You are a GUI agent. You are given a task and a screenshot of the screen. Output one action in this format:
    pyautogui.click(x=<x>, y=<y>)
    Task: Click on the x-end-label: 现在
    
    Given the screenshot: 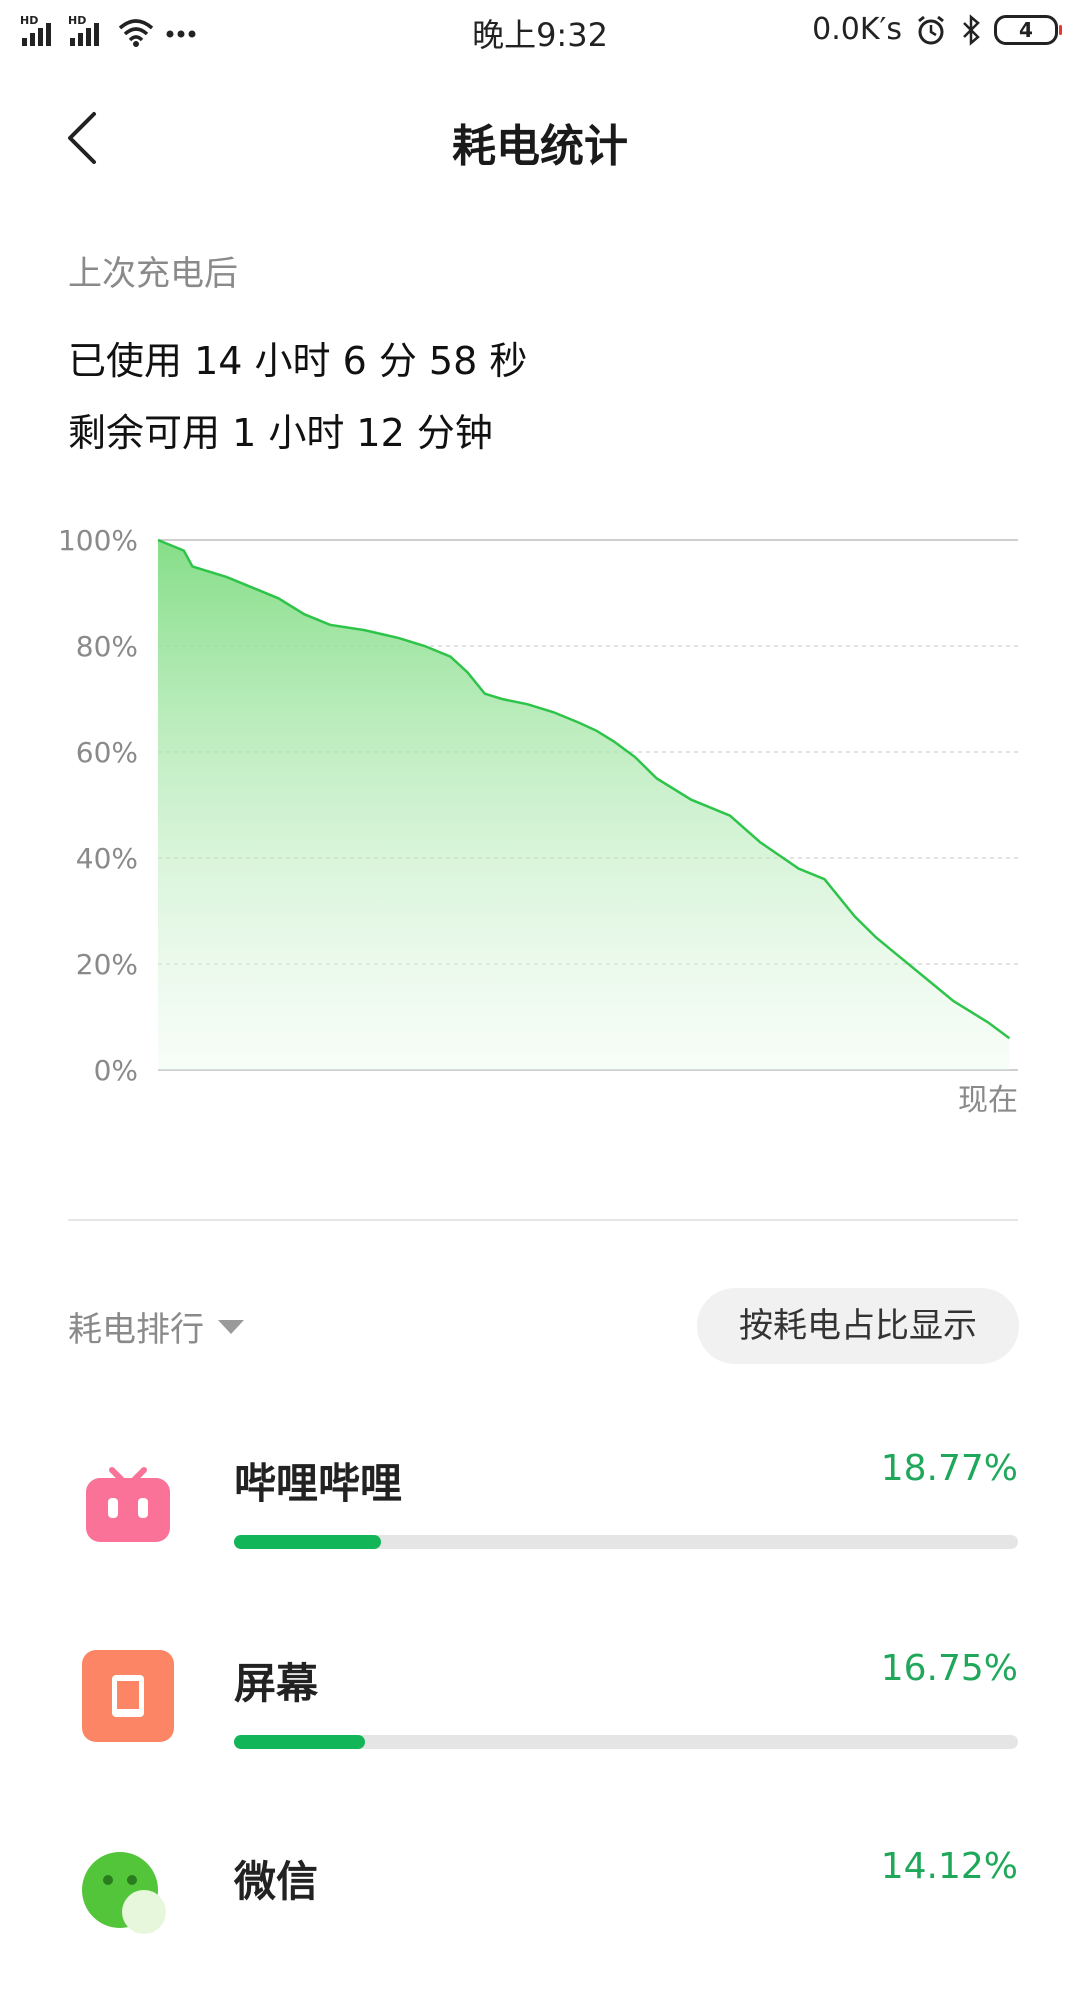 What is the action you would take?
    pyautogui.click(x=988, y=1100)
    